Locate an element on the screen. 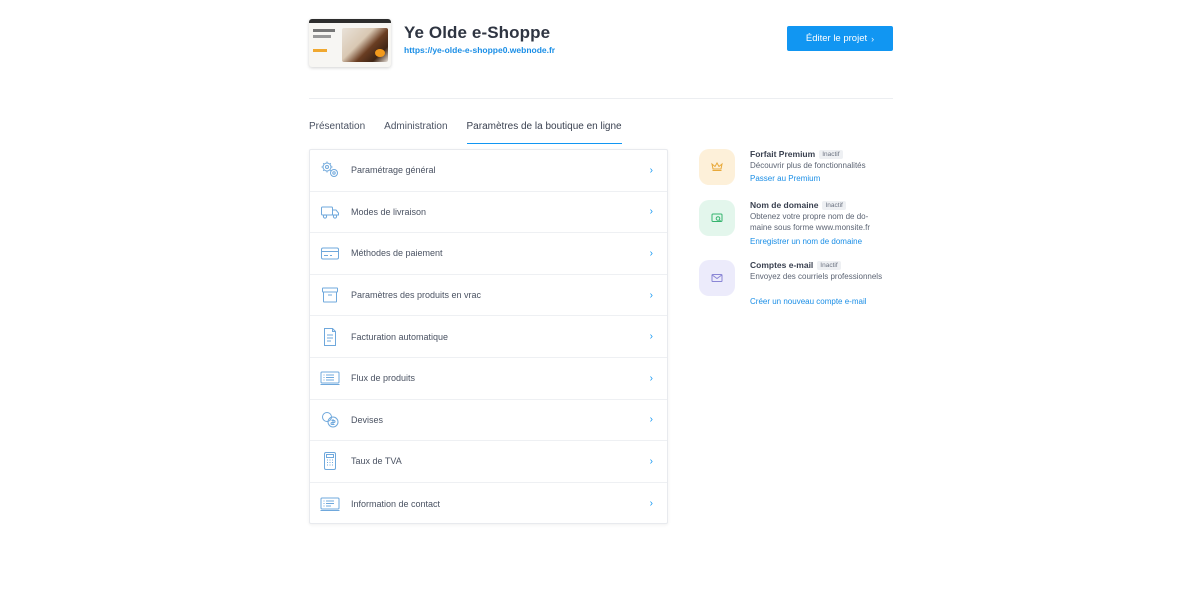  settings-row-label: Méthodes de paiement is located at coordinates (397, 253).